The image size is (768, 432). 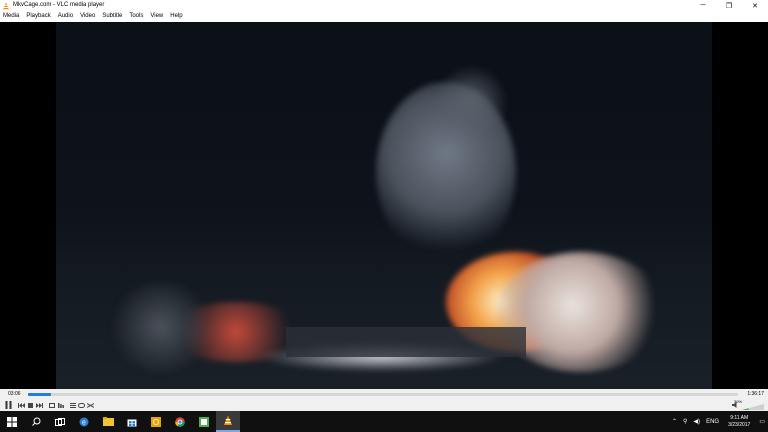 I want to click on edge-button: e, so click(x=84, y=421).